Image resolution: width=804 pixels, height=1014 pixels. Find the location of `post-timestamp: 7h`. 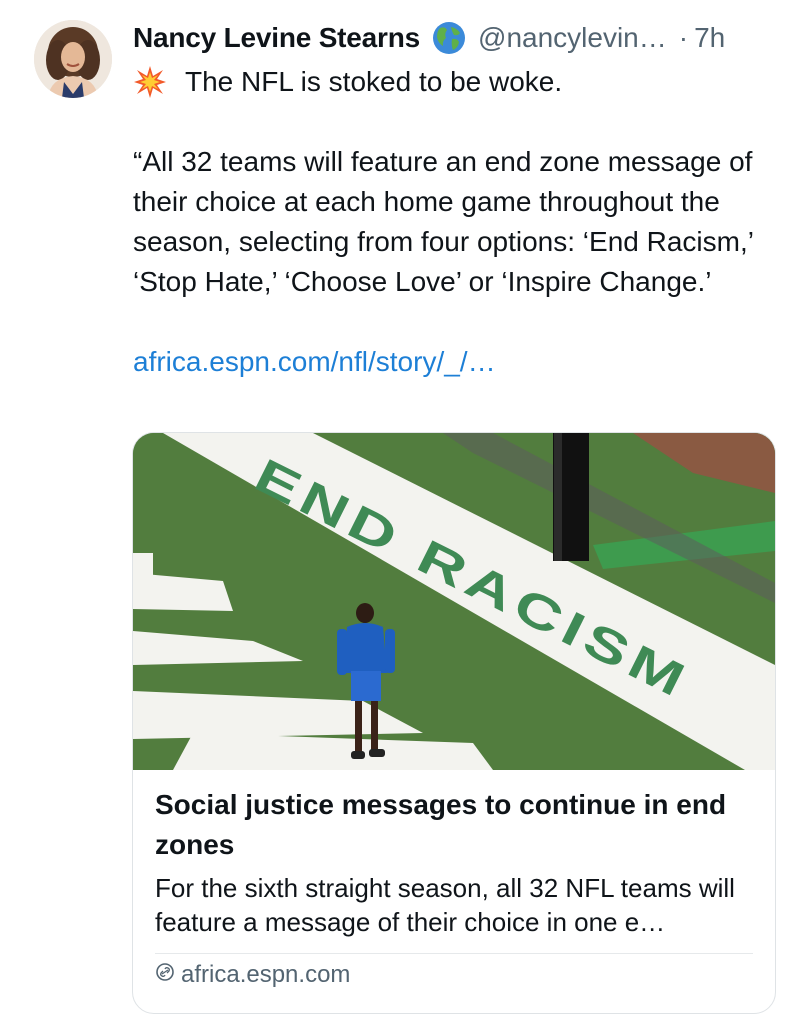

post-timestamp: 7h is located at coordinates (709, 38).